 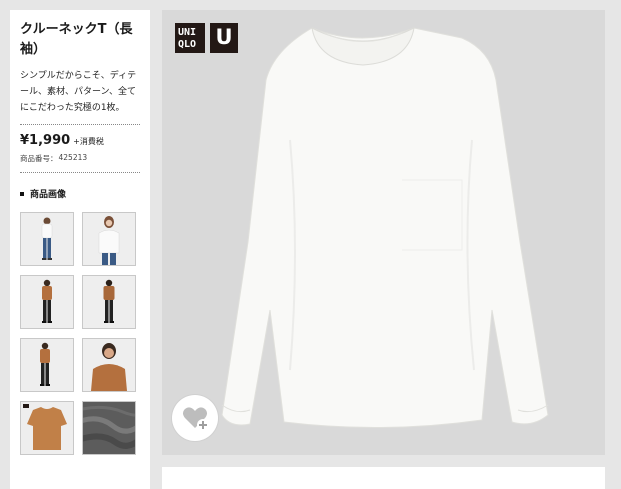 I want to click on price-row: ¥1,990 +消費税, so click(x=80, y=140).